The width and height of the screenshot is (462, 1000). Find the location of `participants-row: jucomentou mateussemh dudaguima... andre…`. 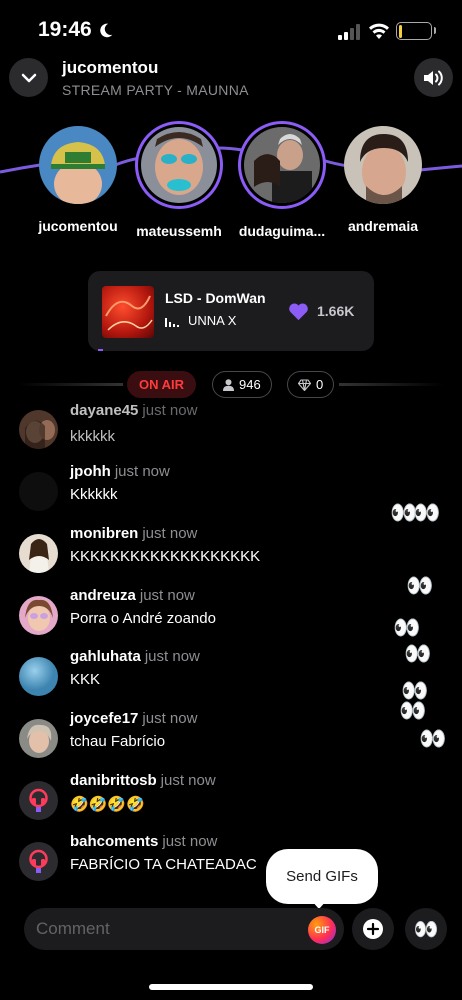

participants-row: jucomentou mateussemh dudaguima... andre… is located at coordinates (231, 185).